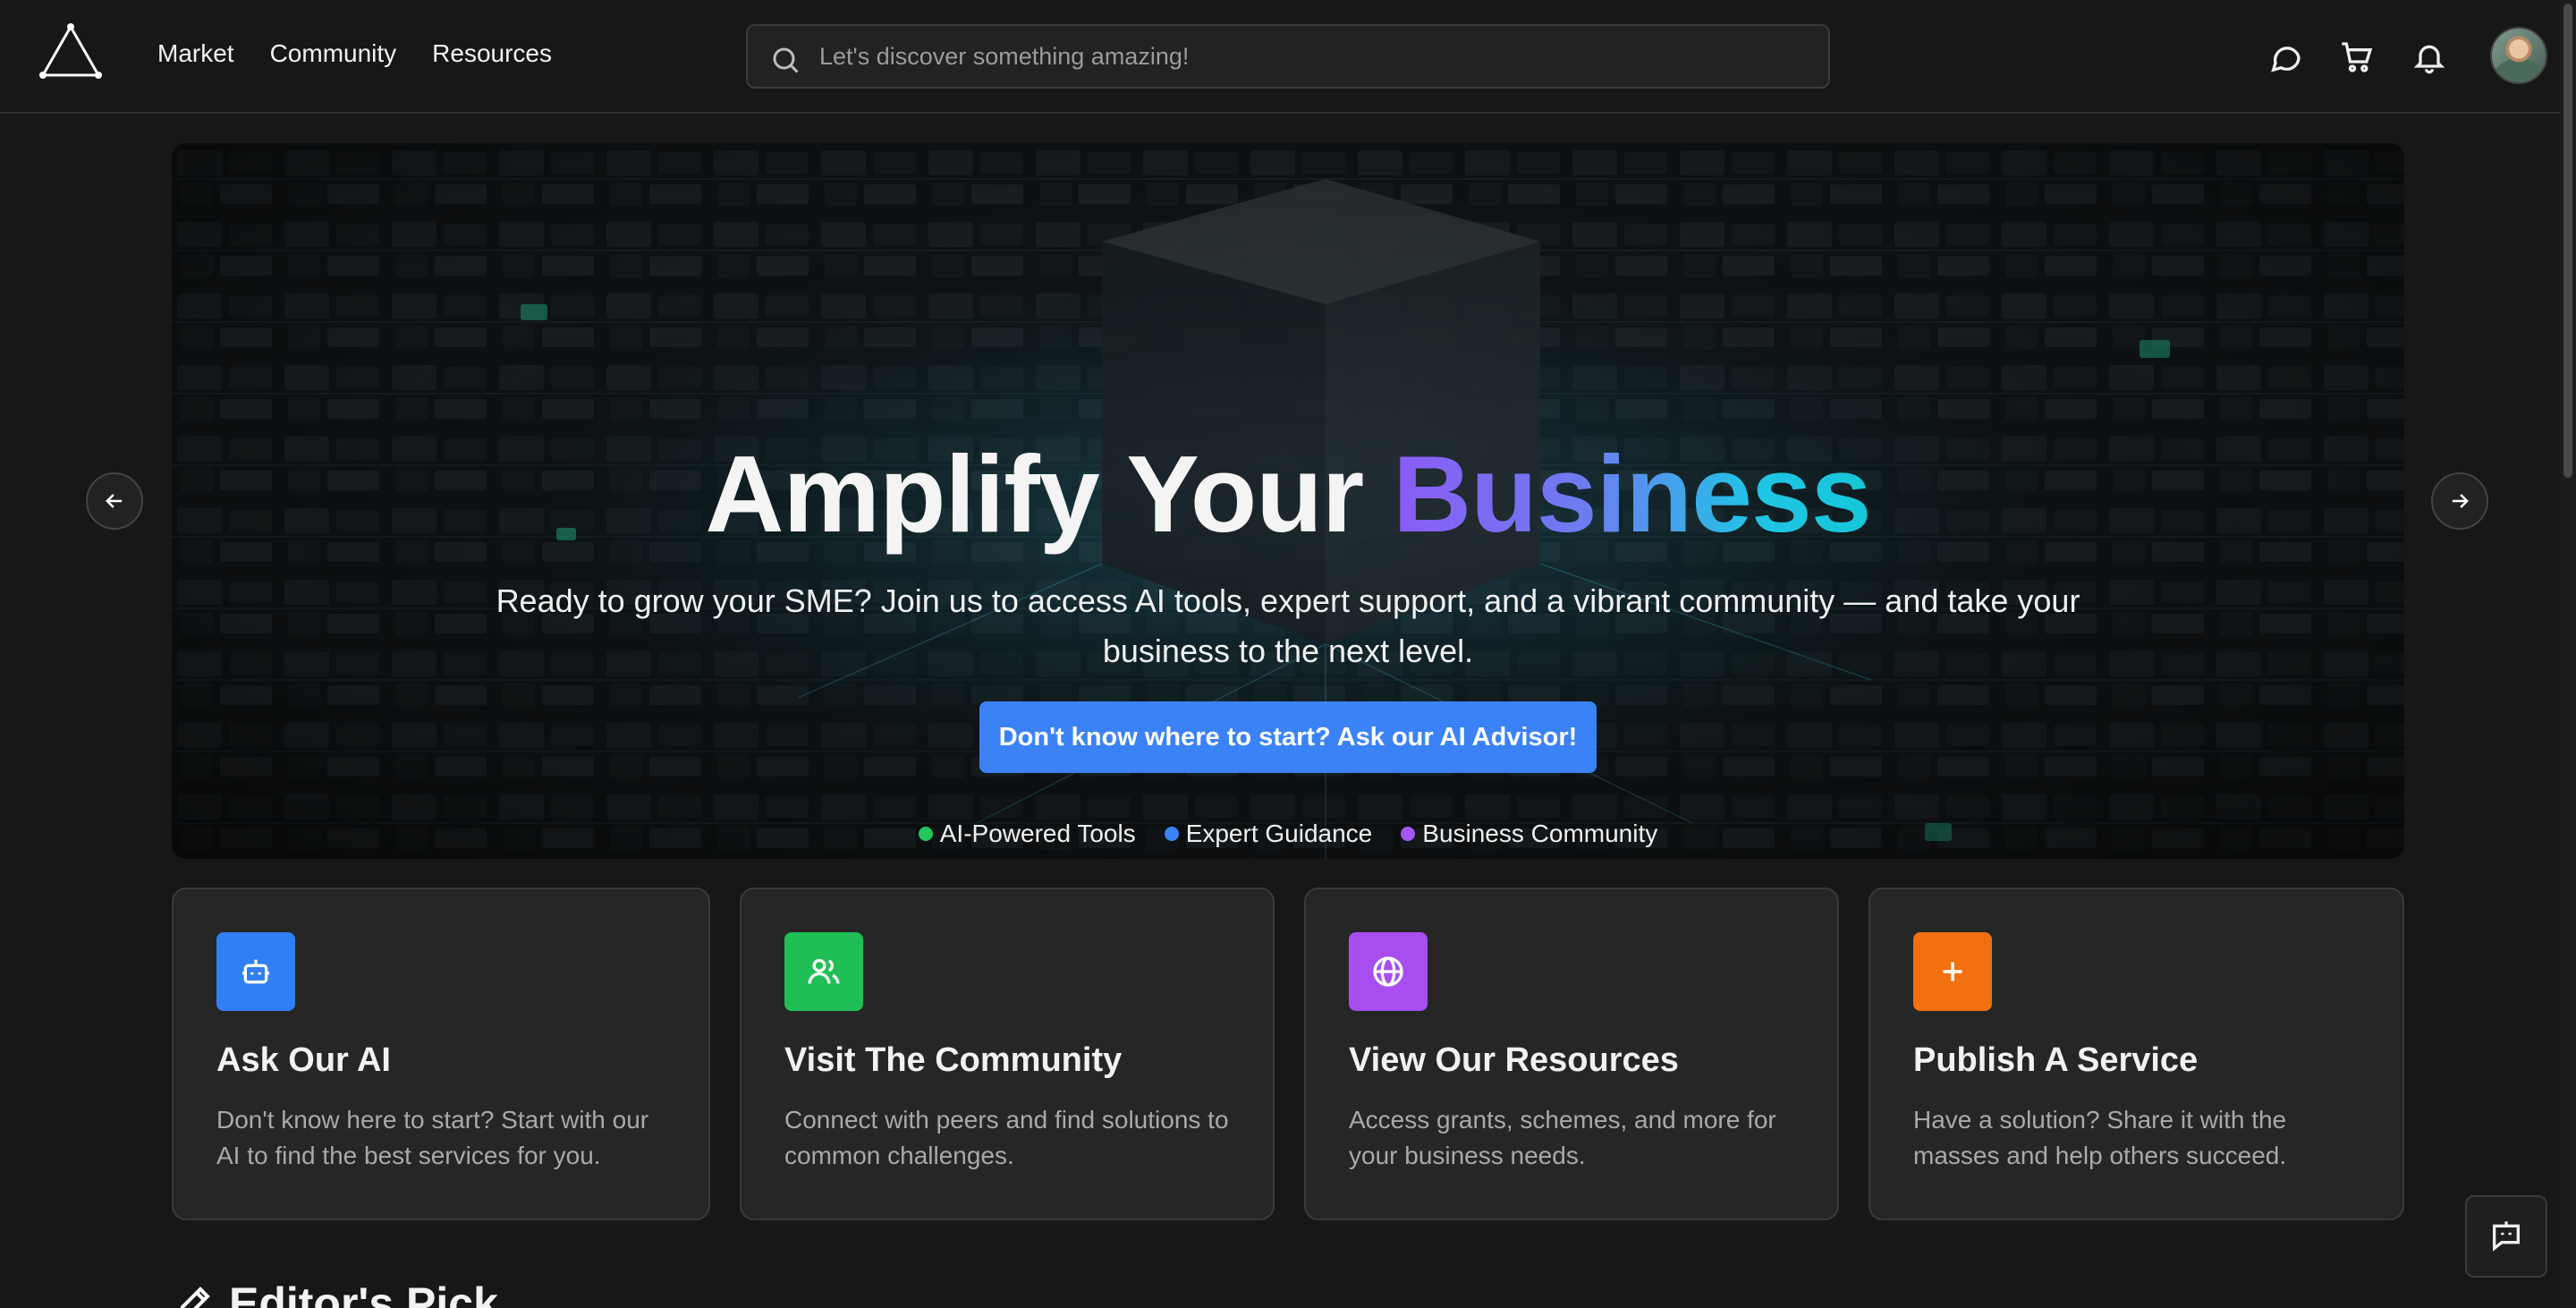  What do you see at coordinates (823, 971) in the screenshot?
I see `users-icon` at bounding box center [823, 971].